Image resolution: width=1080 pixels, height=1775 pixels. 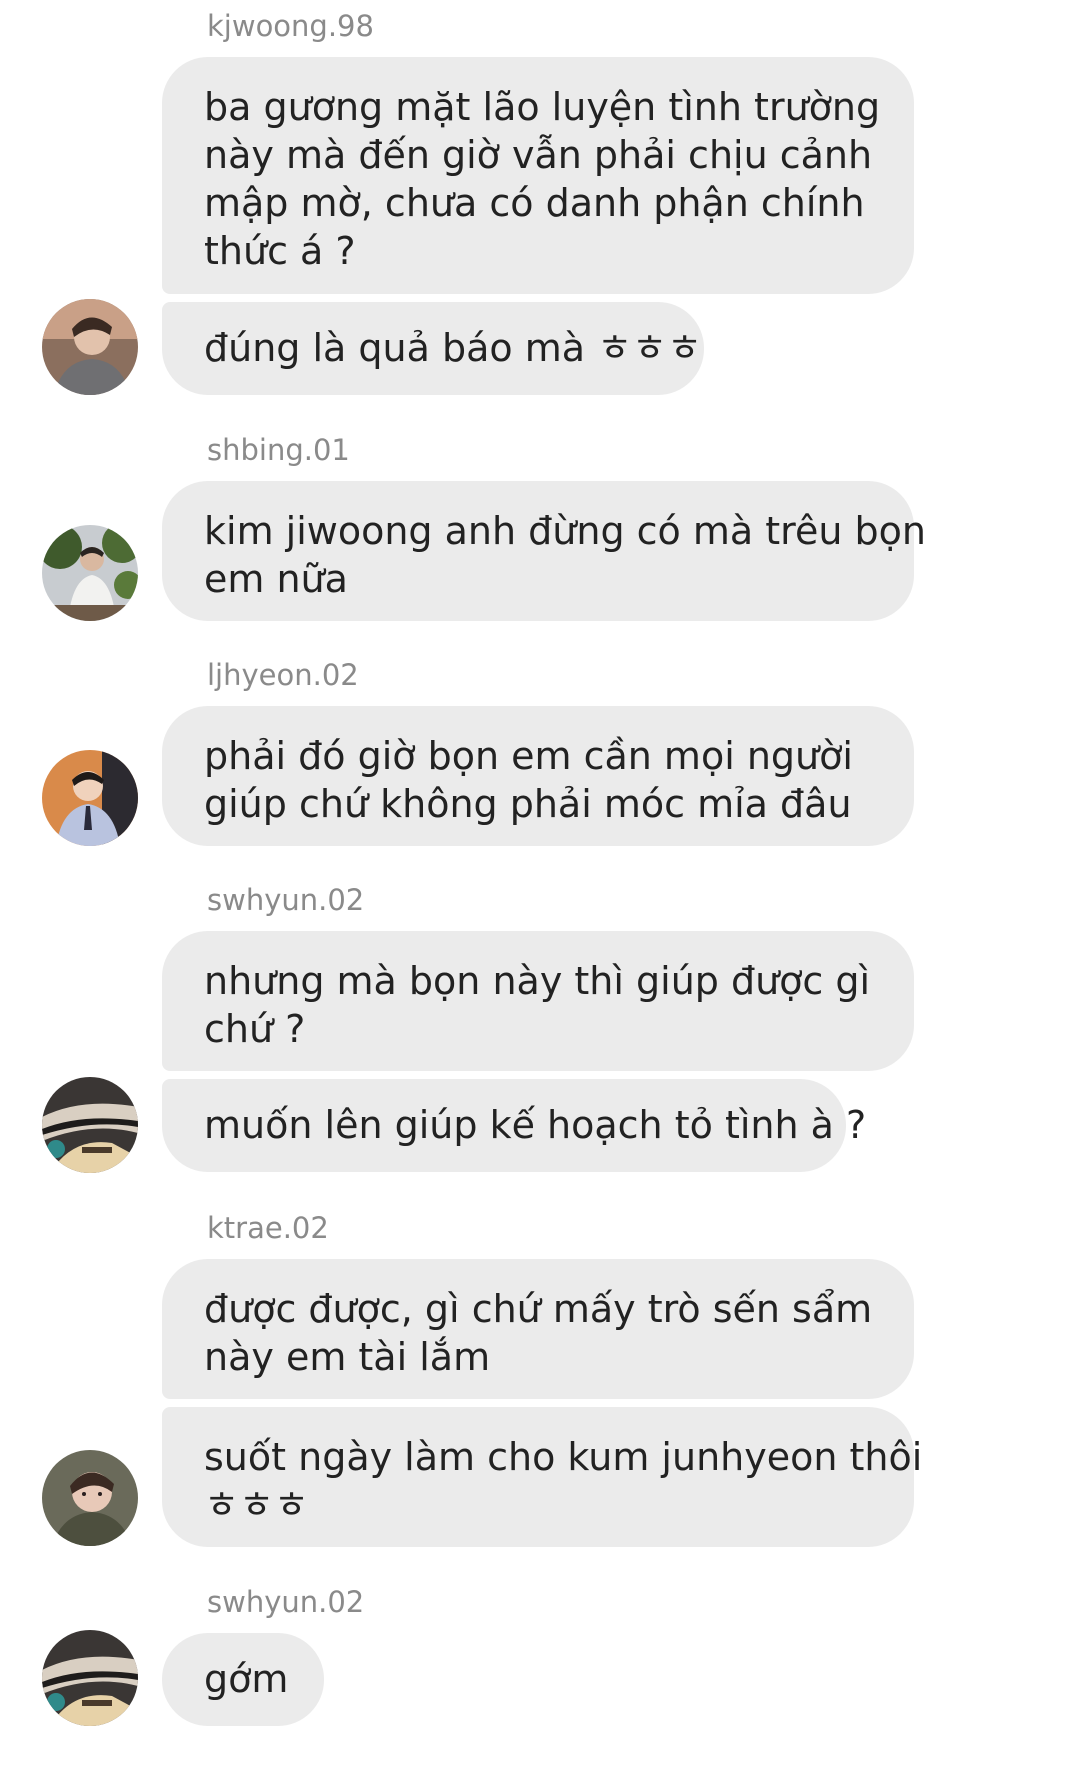 What do you see at coordinates (538, 155) in the screenshot?
I see `message-line: này mà đến giờ vẫn phải chịu cảnh` at bounding box center [538, 155].